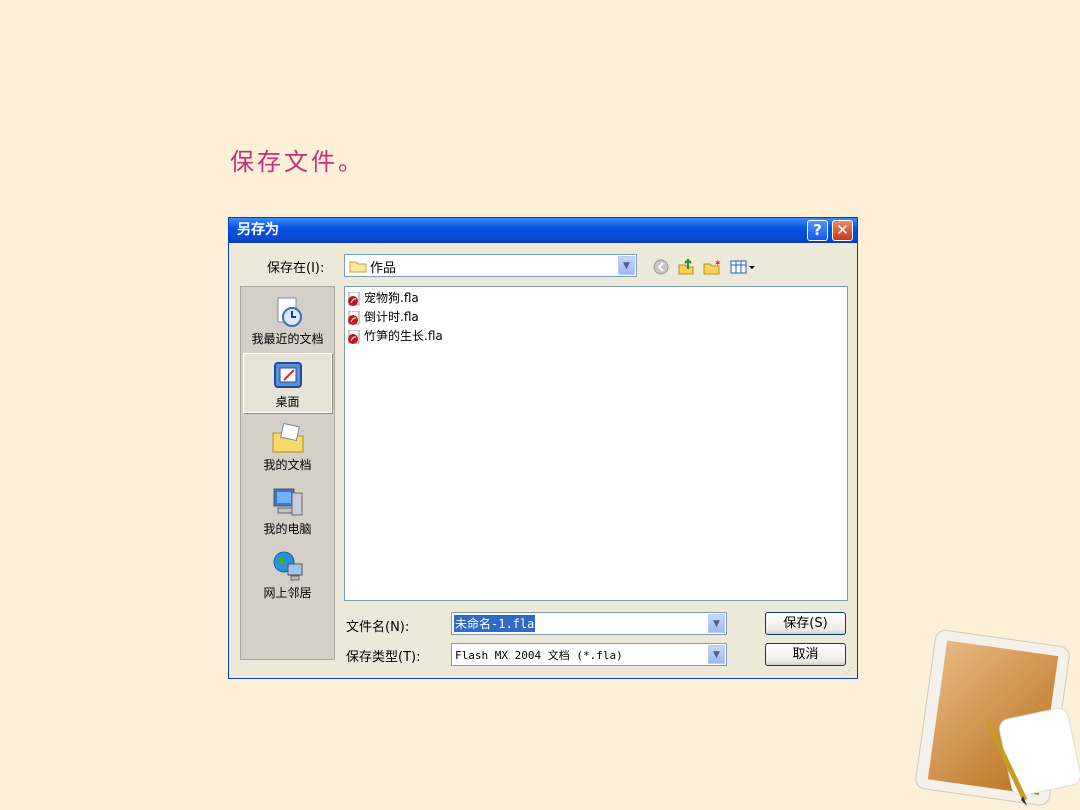 The height and width of the screenshot is (810, 1080). I want to click on place-desktop: 桌面, so click(287, 383).